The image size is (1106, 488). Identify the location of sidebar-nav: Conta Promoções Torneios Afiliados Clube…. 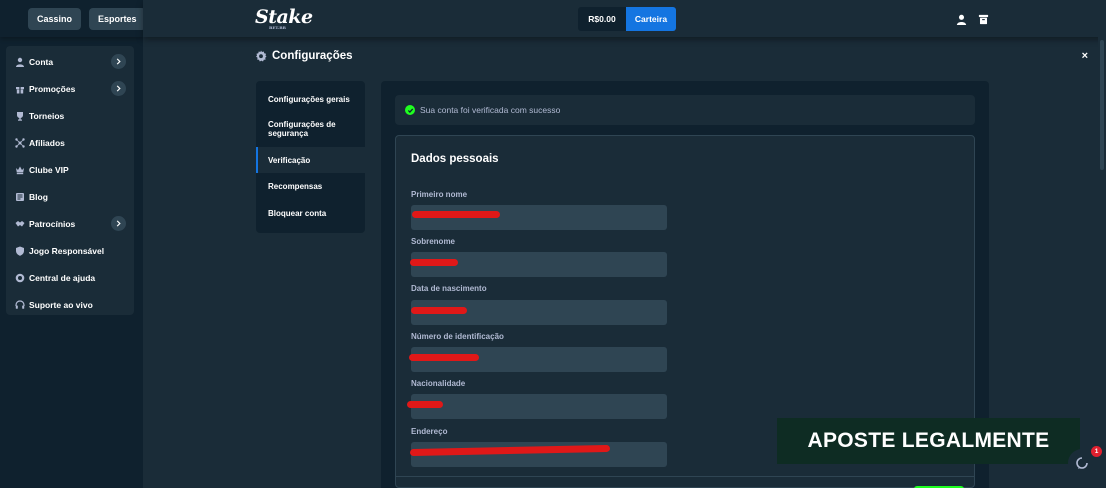
(70, 180).